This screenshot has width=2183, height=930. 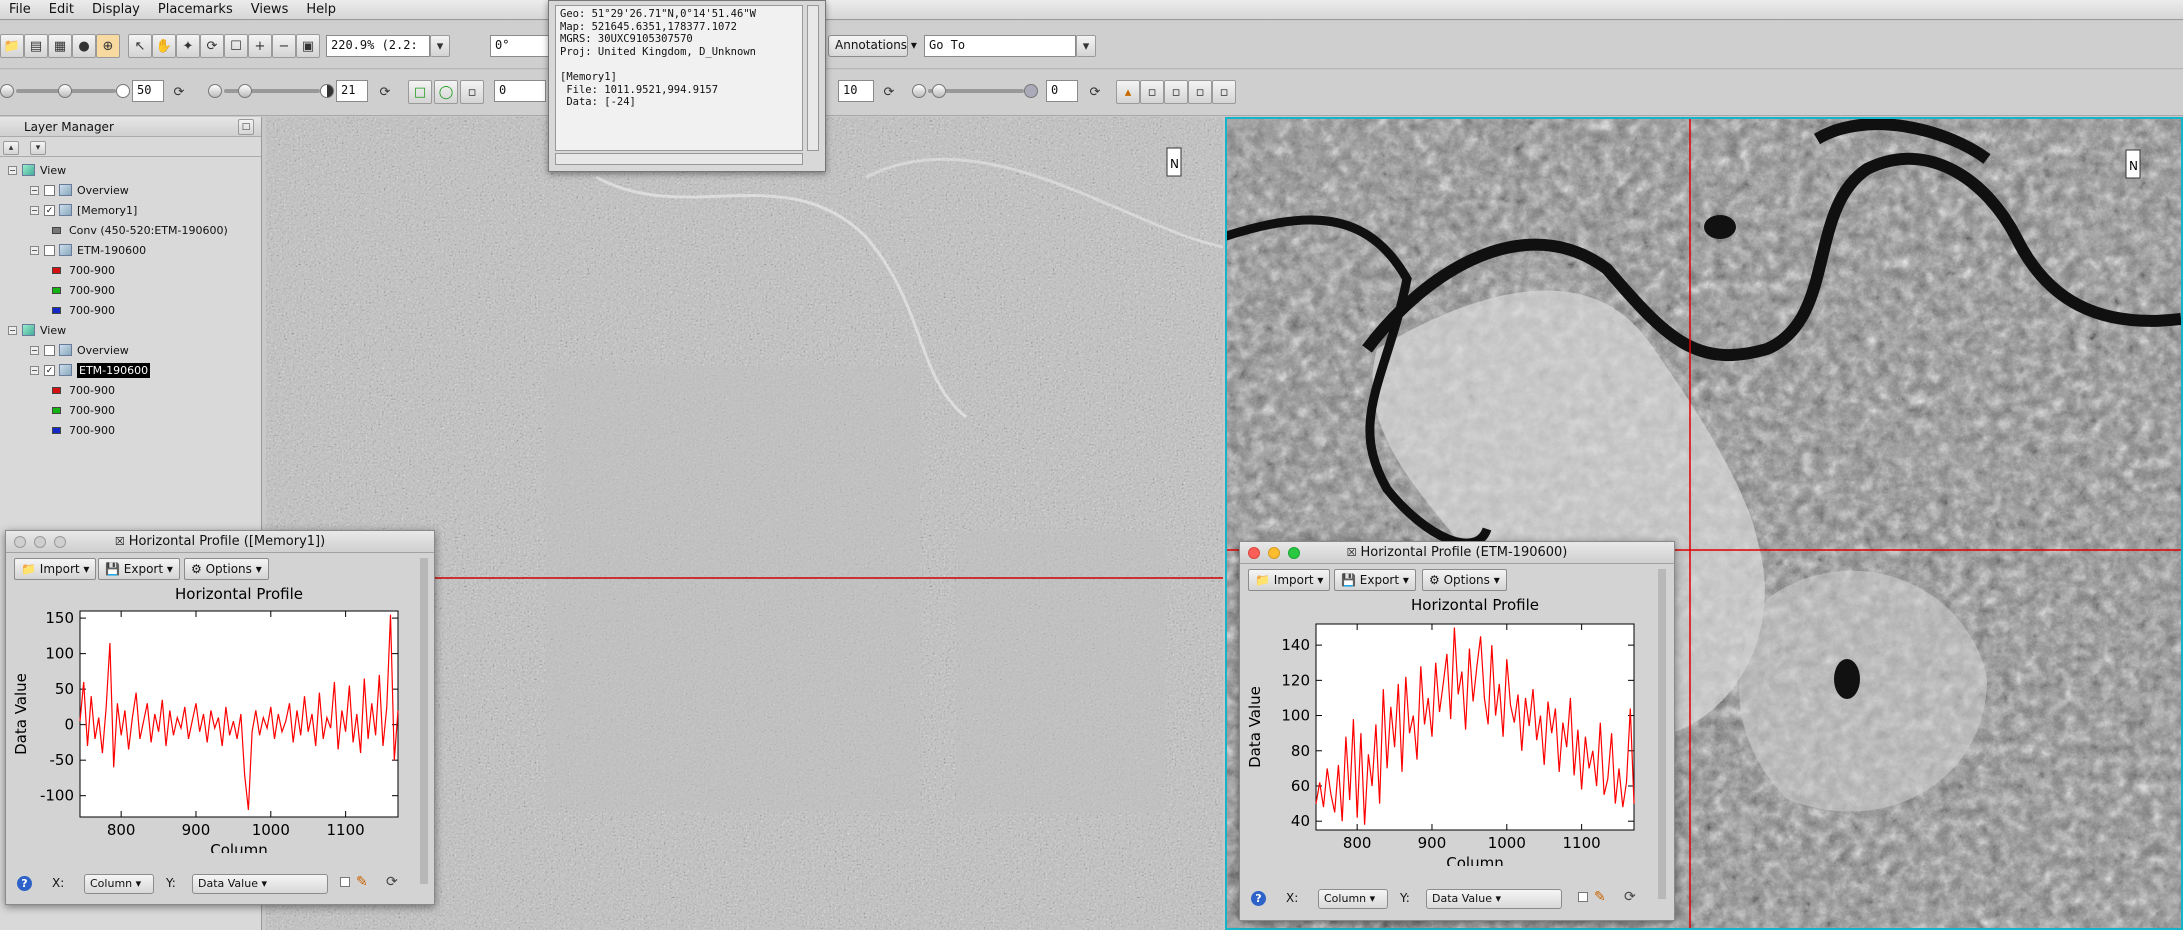 I want to click on export-button-etm: 💾 Export ▾, so click(x=1375, y=580).